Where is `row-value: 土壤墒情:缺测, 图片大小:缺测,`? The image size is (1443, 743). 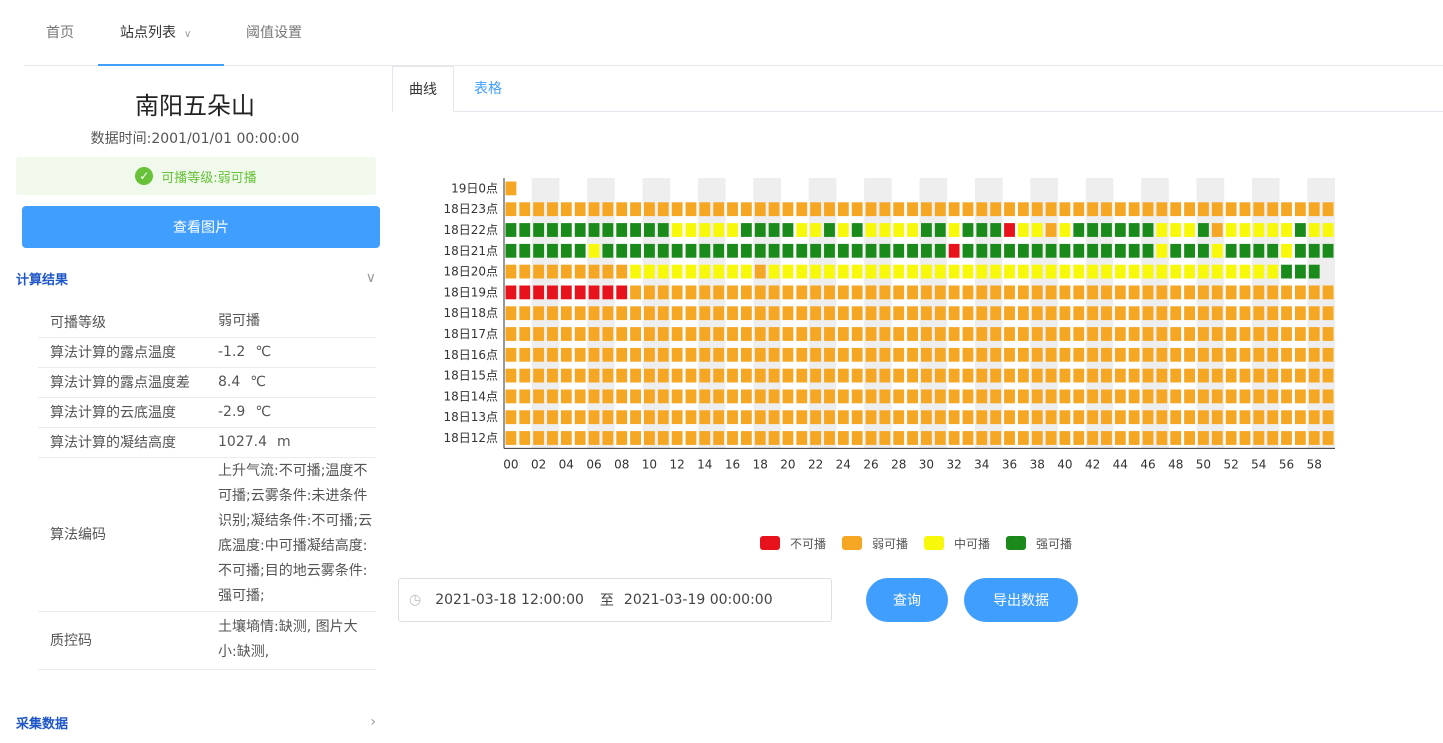
row-value: 土壤墒情:缺测, 图片大小:缺测, is located at coordinates (297, 640).